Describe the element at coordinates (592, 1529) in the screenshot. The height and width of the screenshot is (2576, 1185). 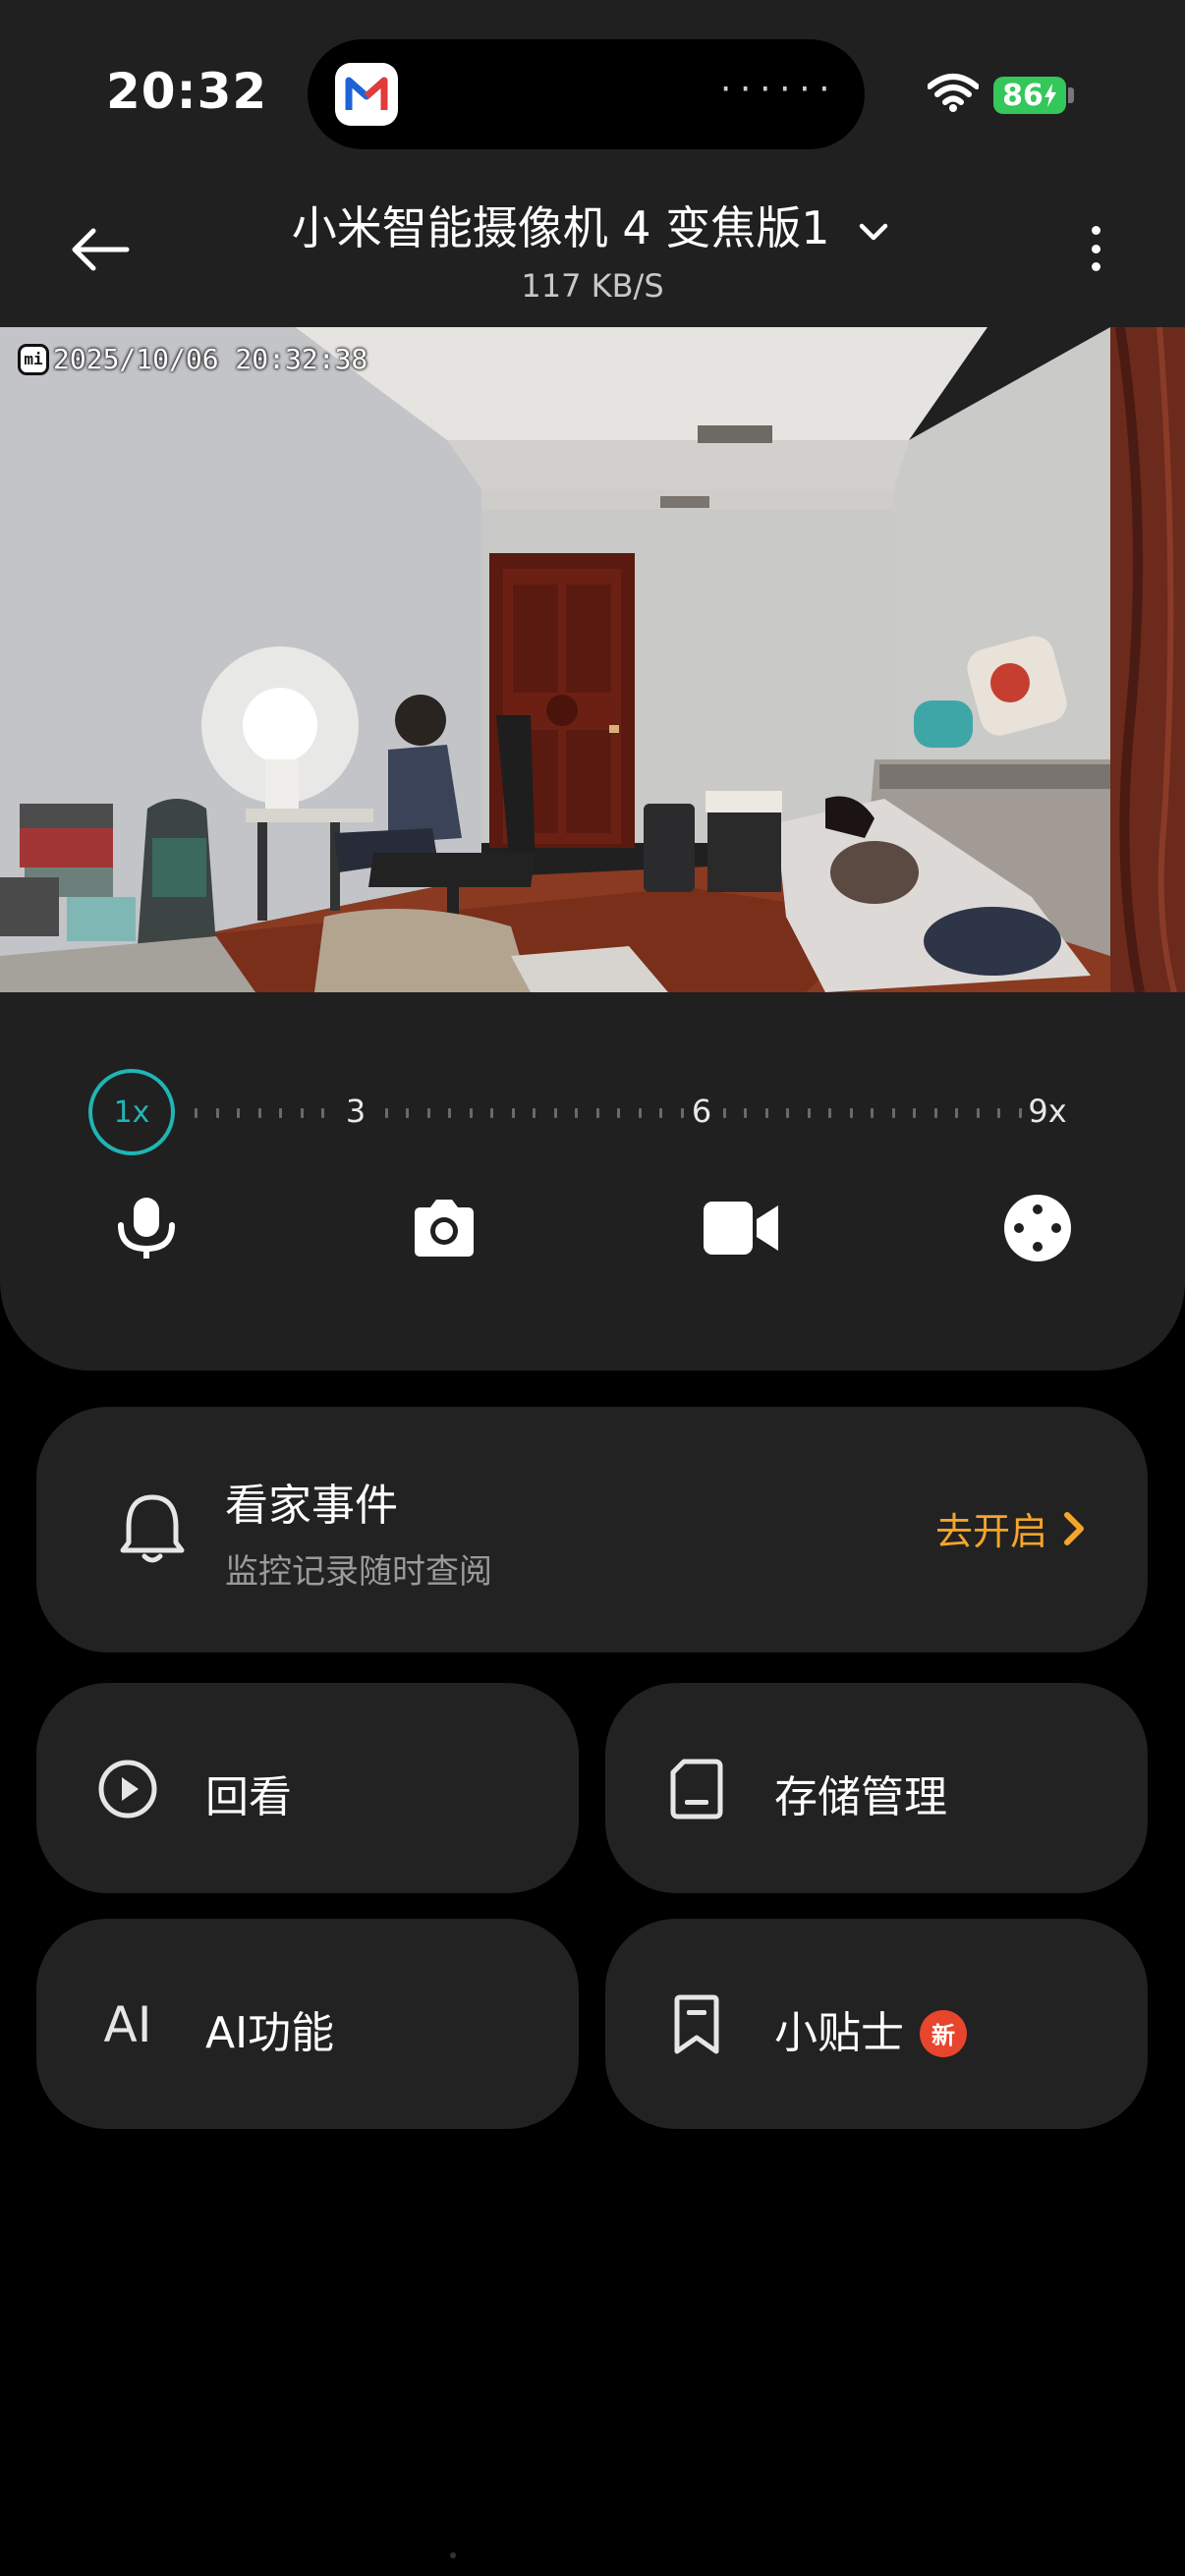
I see `home-events-card: 看家事件 监控记录随时查阅 去开启` at that location.